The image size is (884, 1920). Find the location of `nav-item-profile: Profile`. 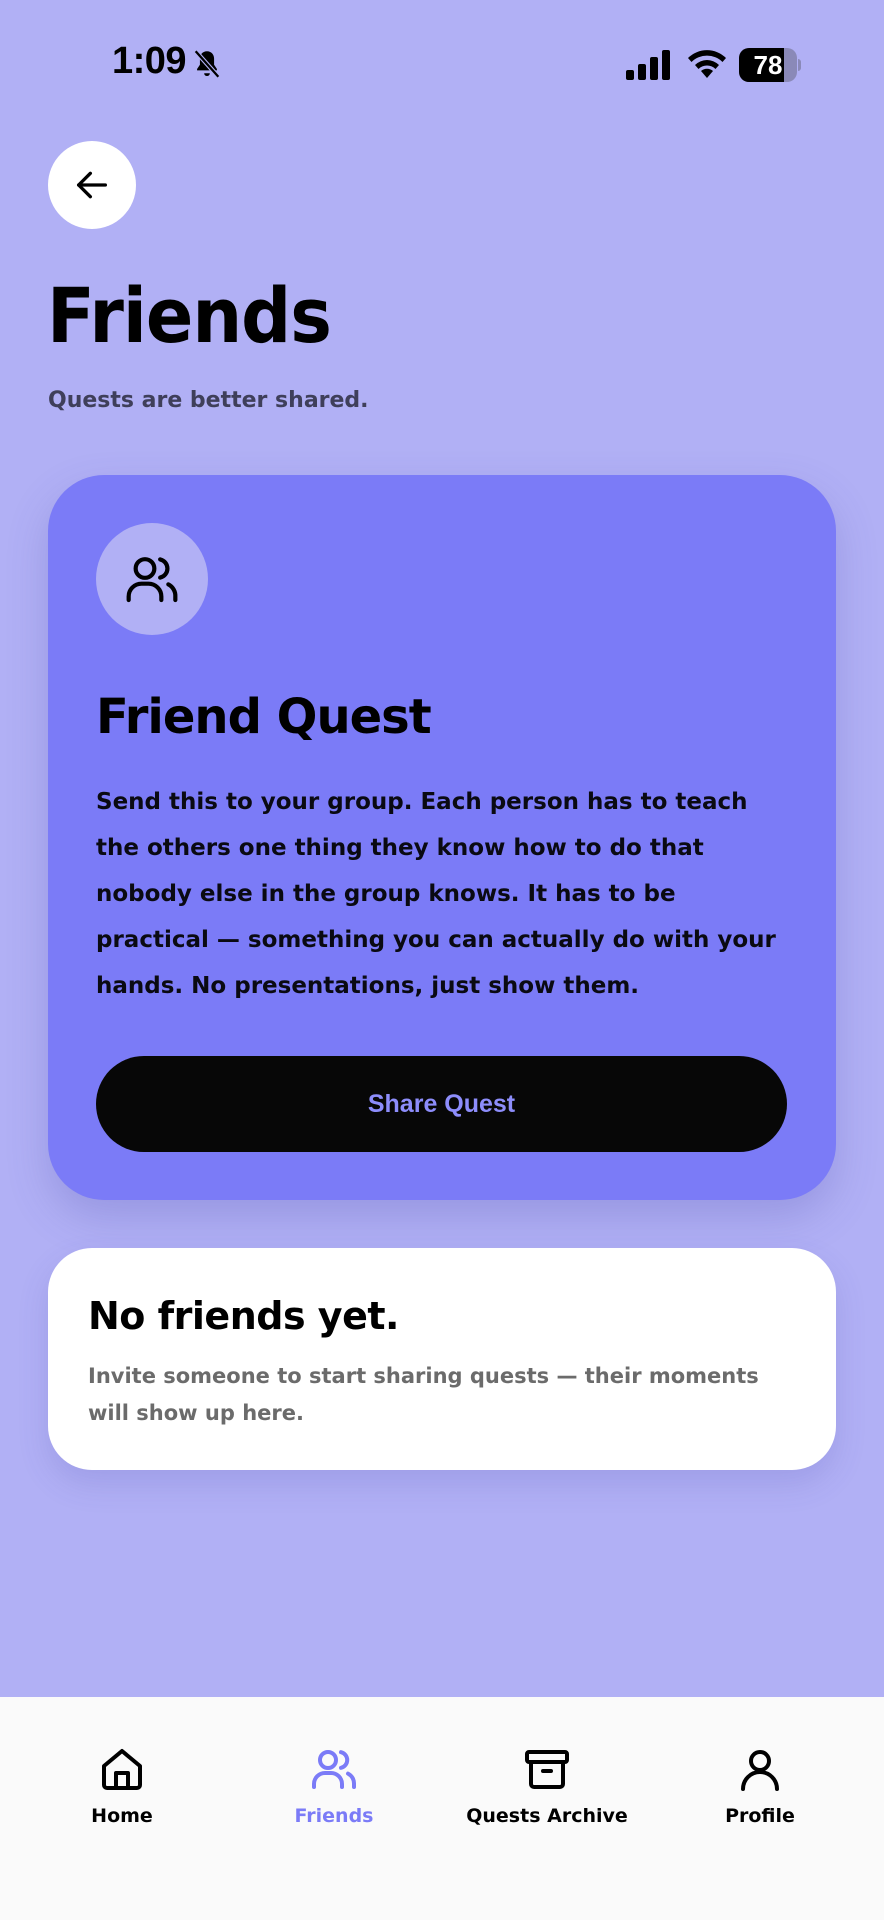

nav-item-profile: Profile is located at coordinates (760, 1786).